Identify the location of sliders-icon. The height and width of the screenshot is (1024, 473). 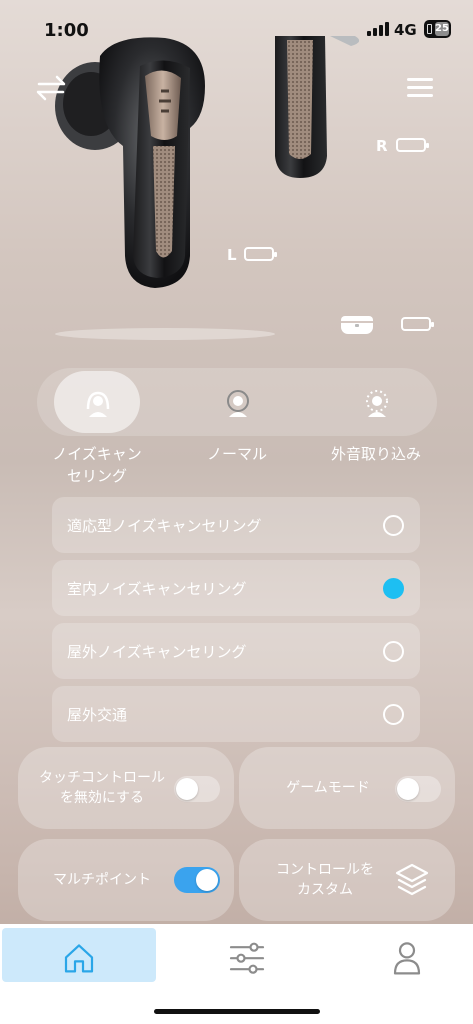
(247, 958).